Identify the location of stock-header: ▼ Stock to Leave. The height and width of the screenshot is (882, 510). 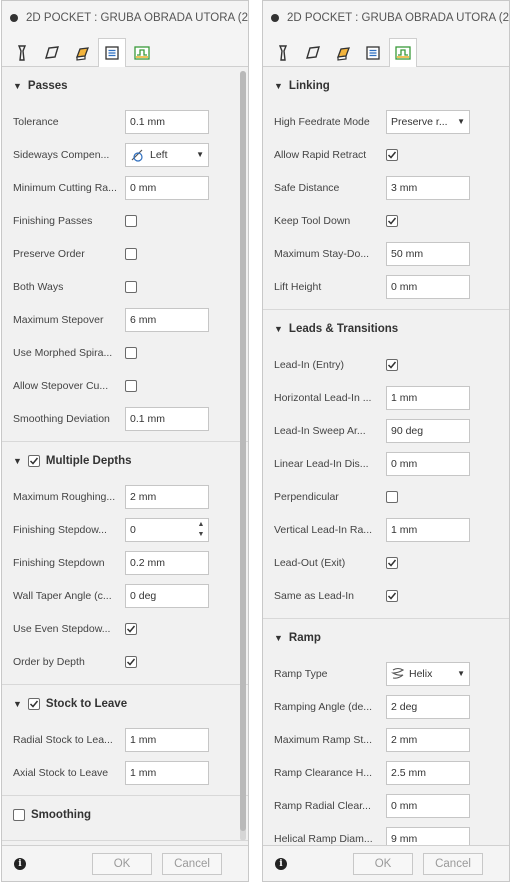
(125, 704).